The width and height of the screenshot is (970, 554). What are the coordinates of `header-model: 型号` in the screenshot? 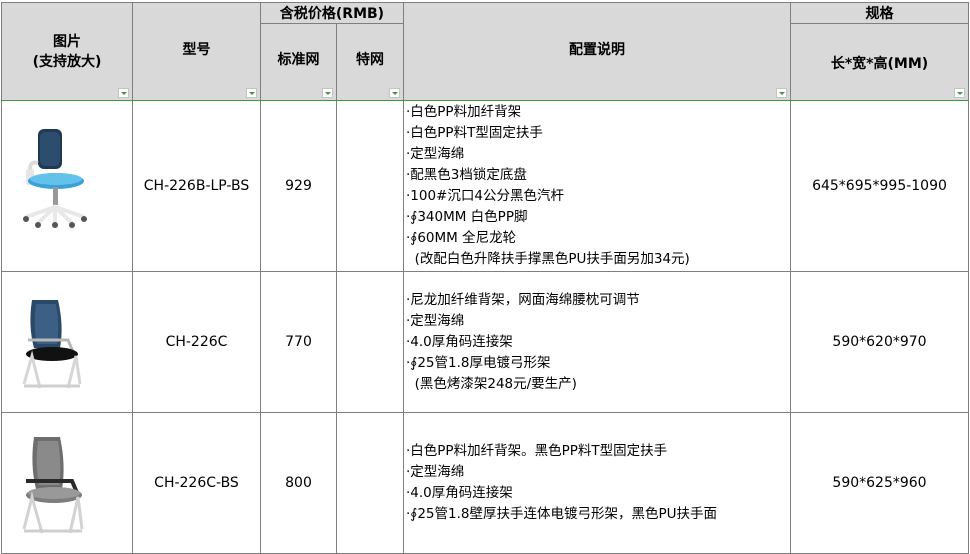 It's located at (196, 51).